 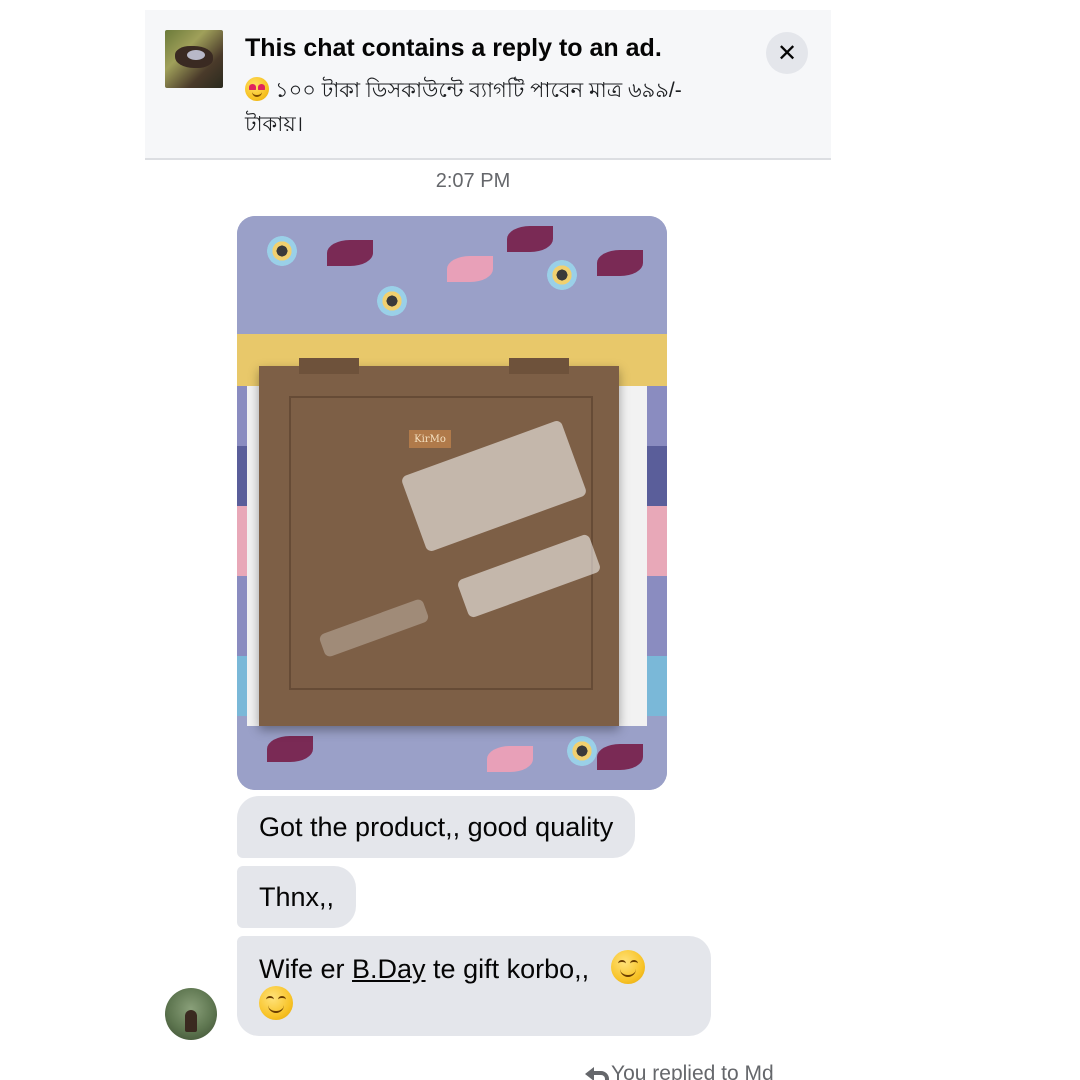 What do you see at coordinates (507, 969) in the screenshot?
I see `message-text: te gift korbo,,` at bounding box center [507, 969].